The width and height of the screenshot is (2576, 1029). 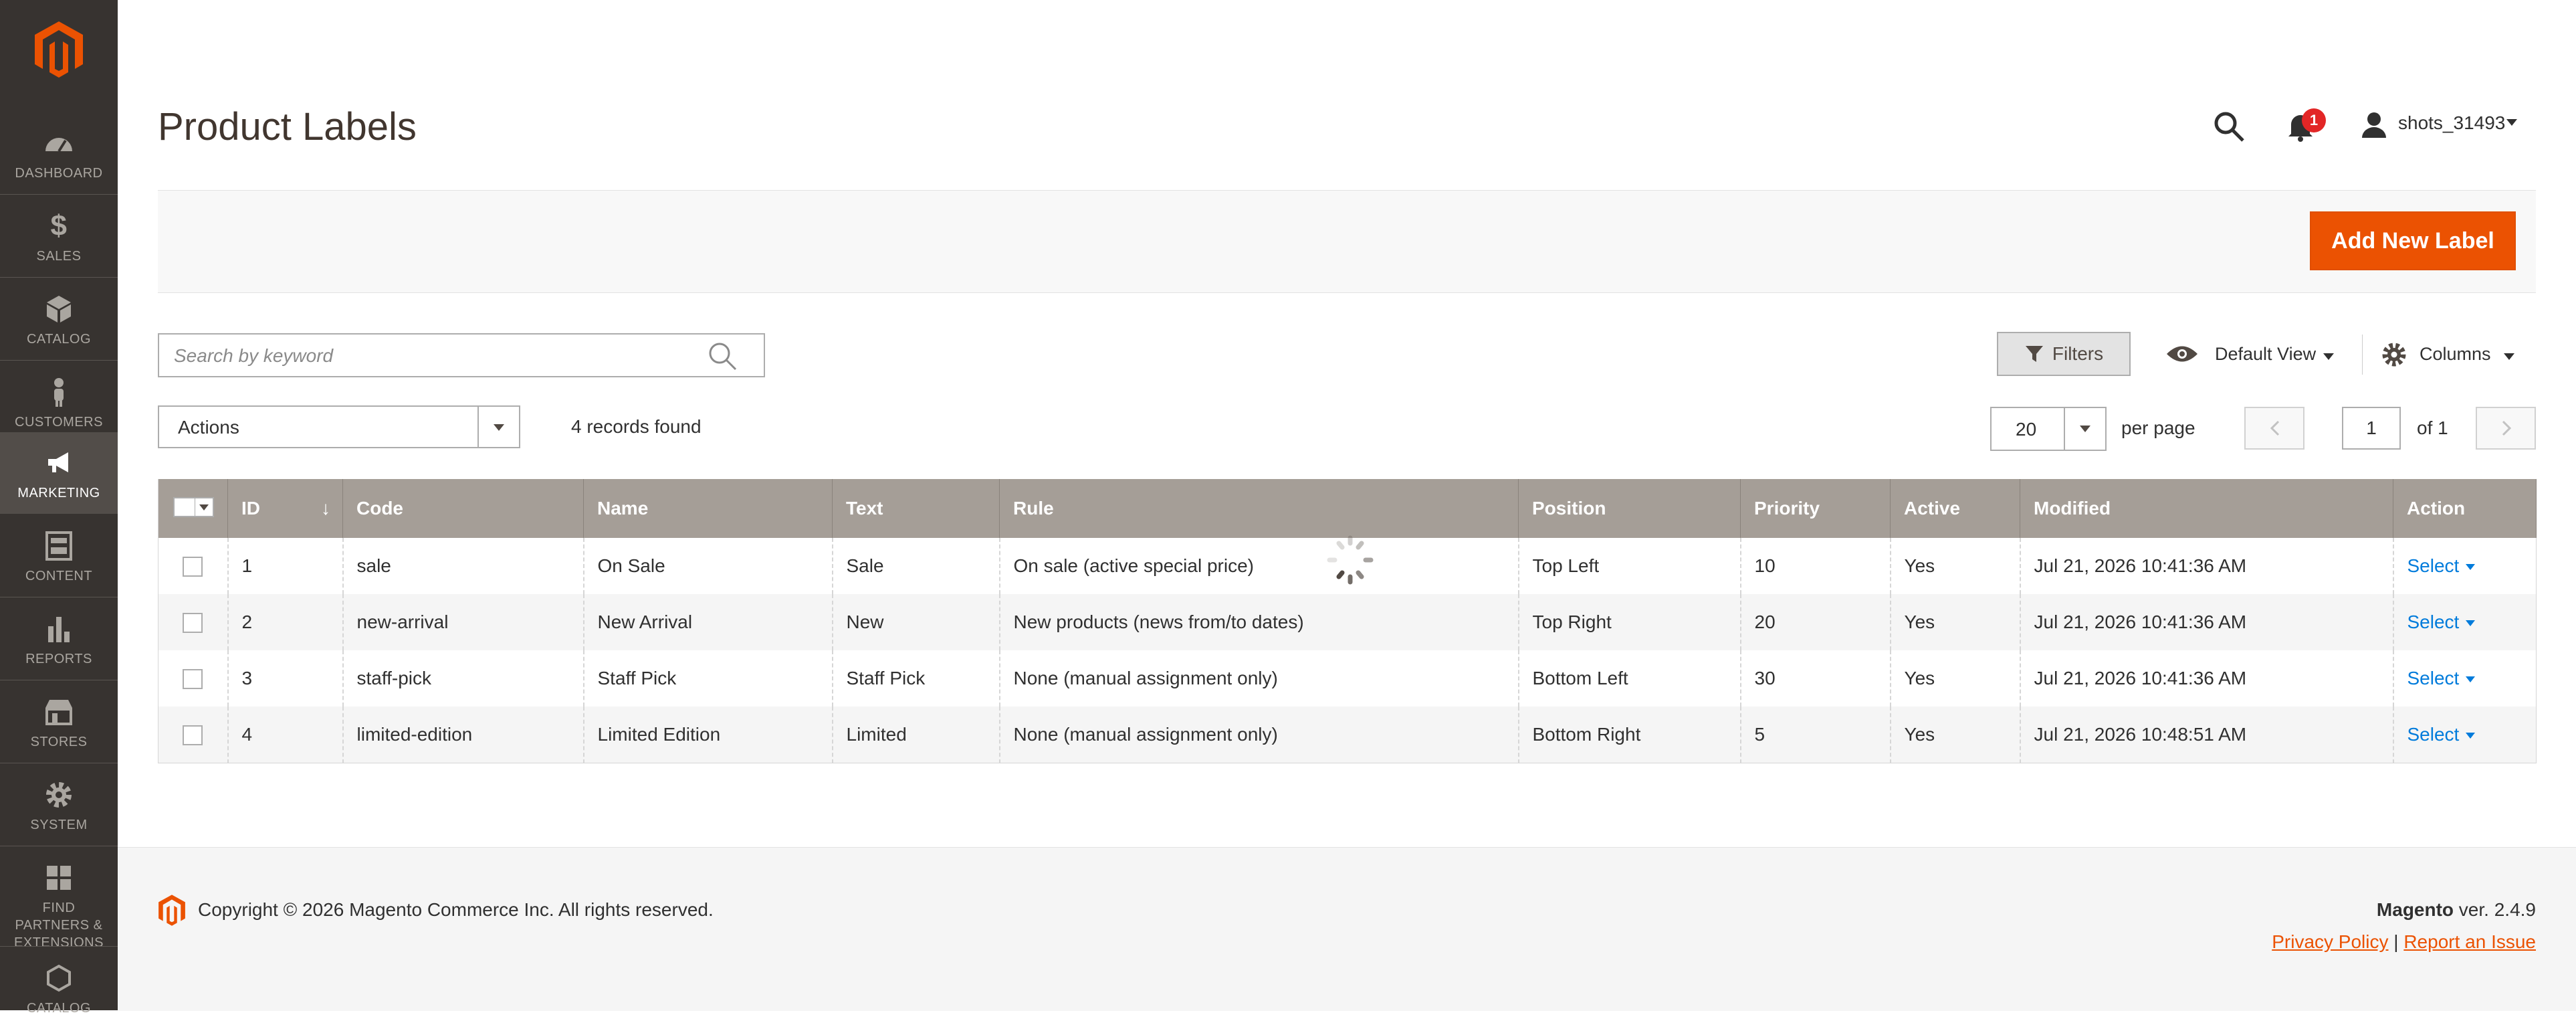 What do you see at coordinates (723, 356) in the screenshot?
I see `search-submit-icon` at bounding box center [723, 356].